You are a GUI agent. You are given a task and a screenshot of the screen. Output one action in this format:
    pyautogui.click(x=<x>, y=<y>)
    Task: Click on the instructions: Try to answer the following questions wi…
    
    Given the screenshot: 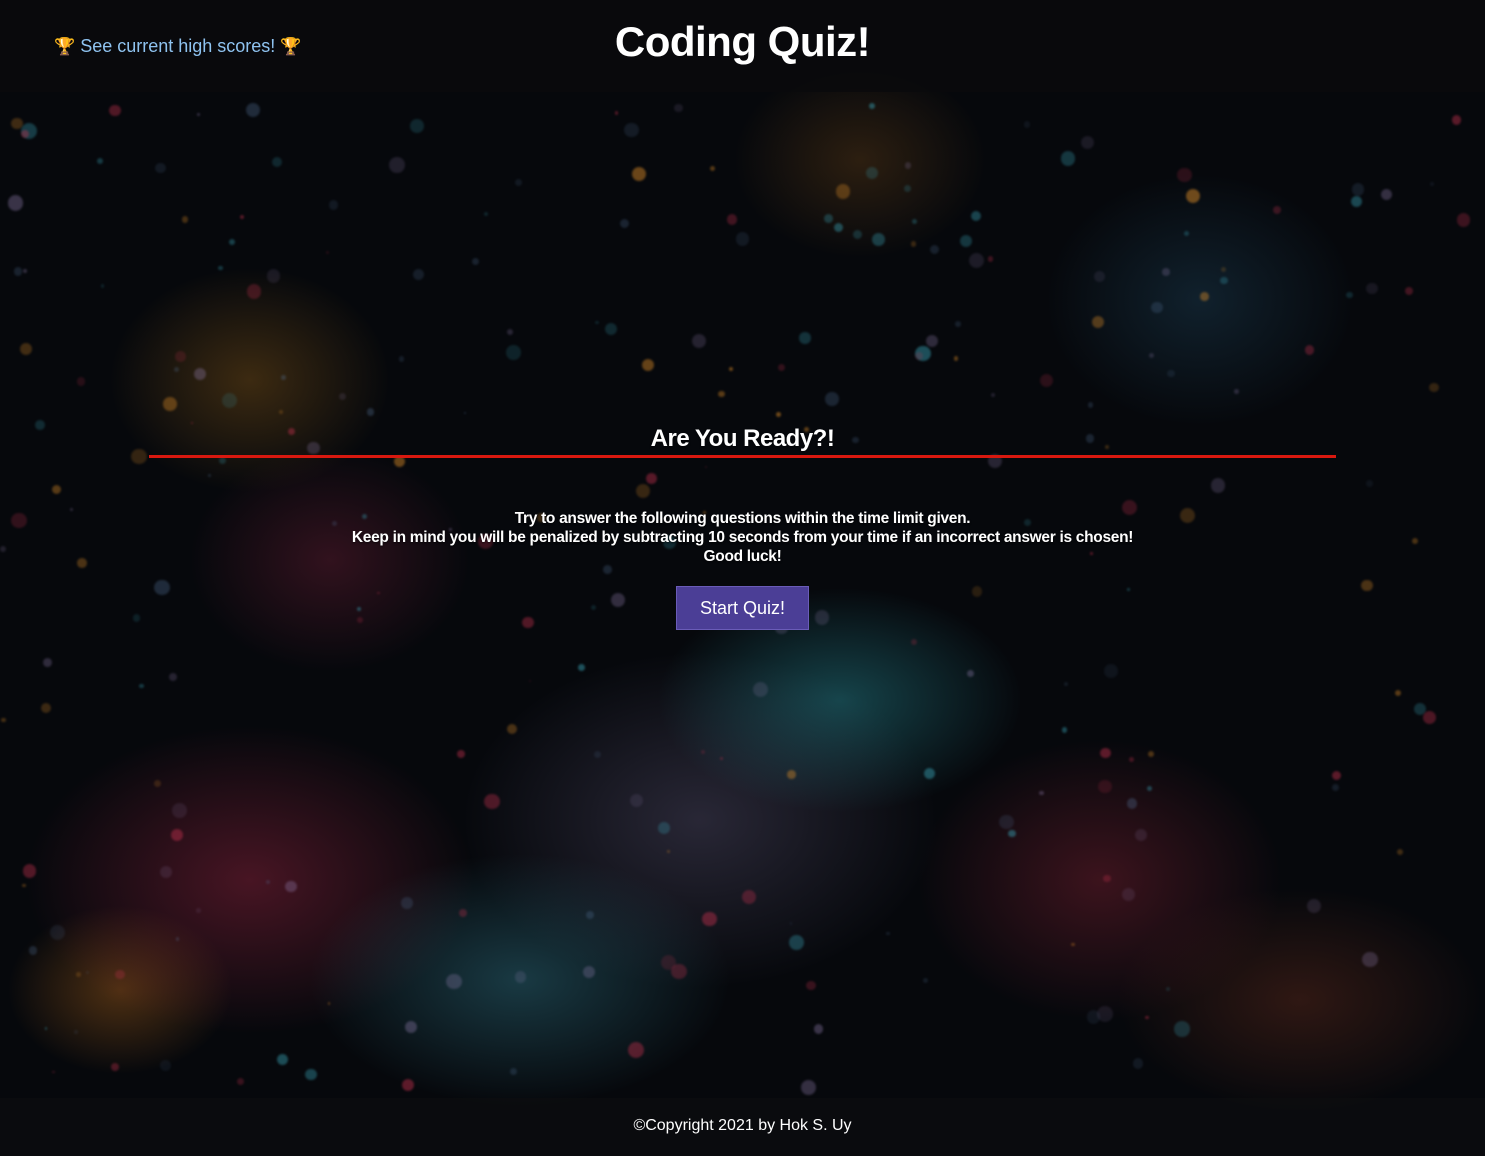 What is the action you would take?
    pyautogui.click(x=742, y=537)
    